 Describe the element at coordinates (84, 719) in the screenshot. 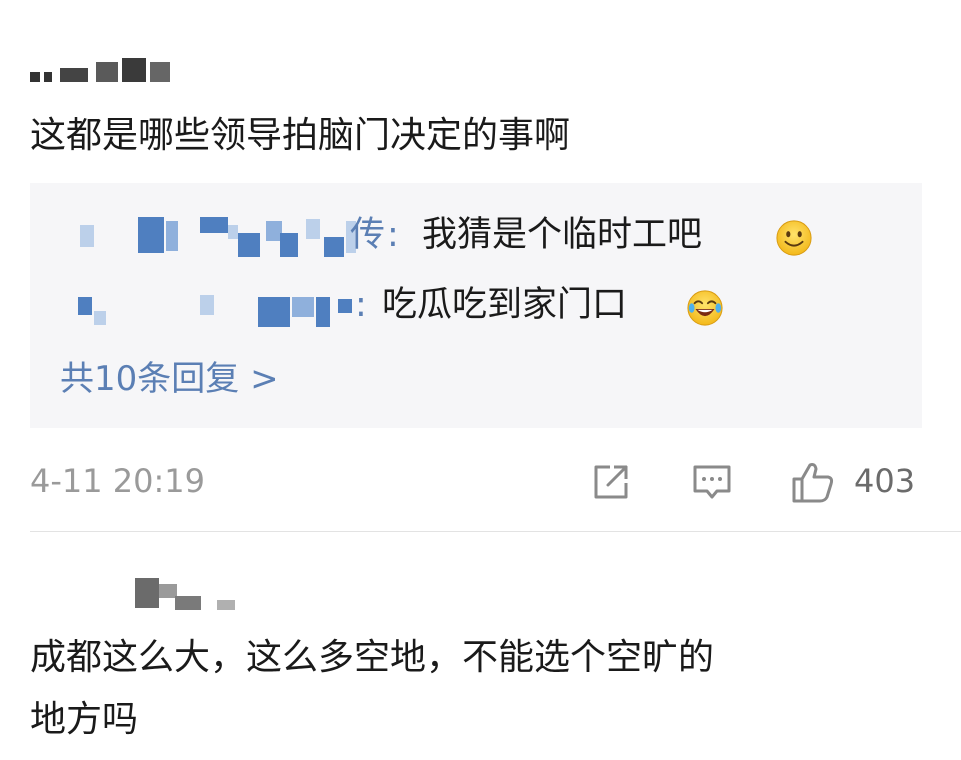

I see `comment-text-line: 地方吗` at that location.